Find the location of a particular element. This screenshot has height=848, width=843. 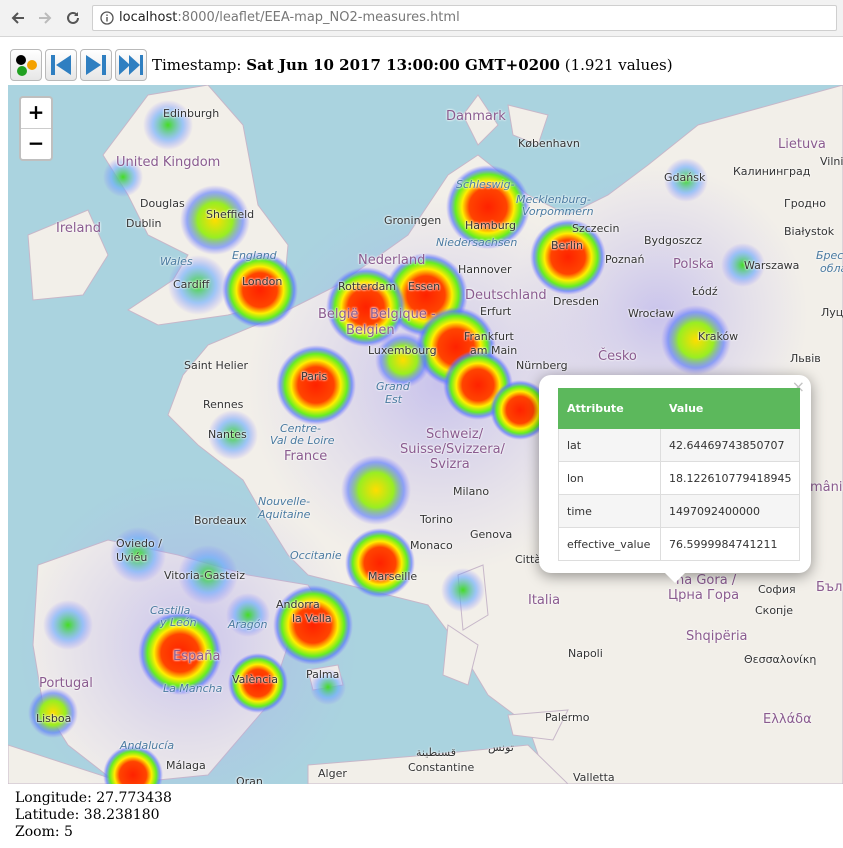

map-label: Aquitaine is located at coordinates (284, 514).